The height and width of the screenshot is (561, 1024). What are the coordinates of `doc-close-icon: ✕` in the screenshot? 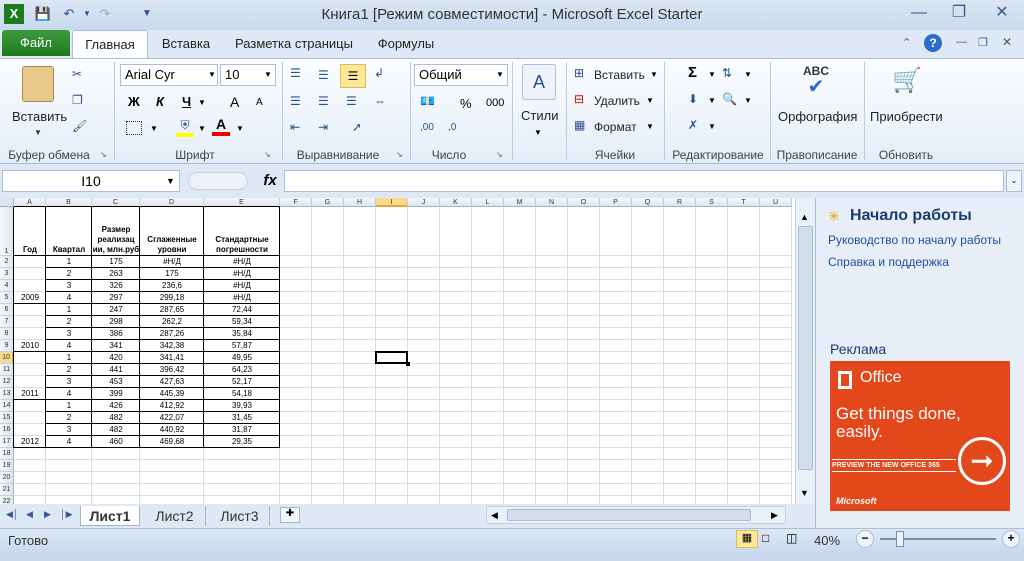 It's located at (1007, 42).